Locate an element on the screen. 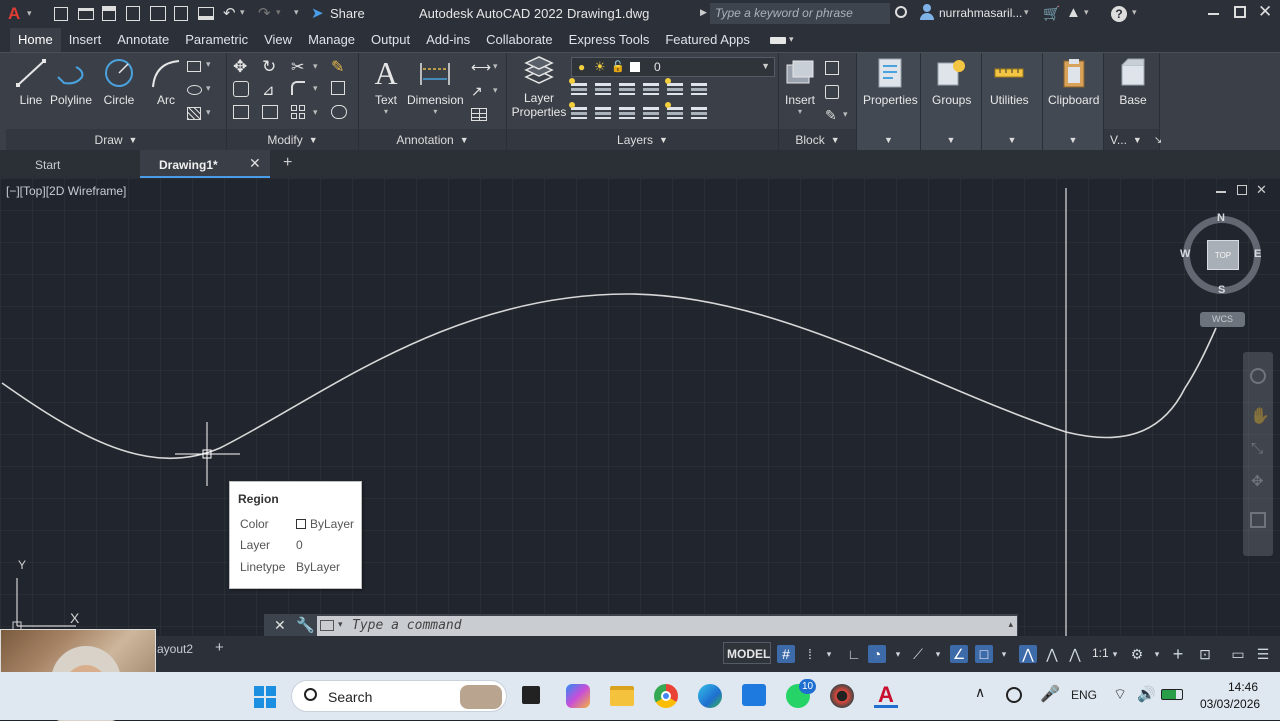  viewcube-north-label: N is located at coordinates (1221, 218).